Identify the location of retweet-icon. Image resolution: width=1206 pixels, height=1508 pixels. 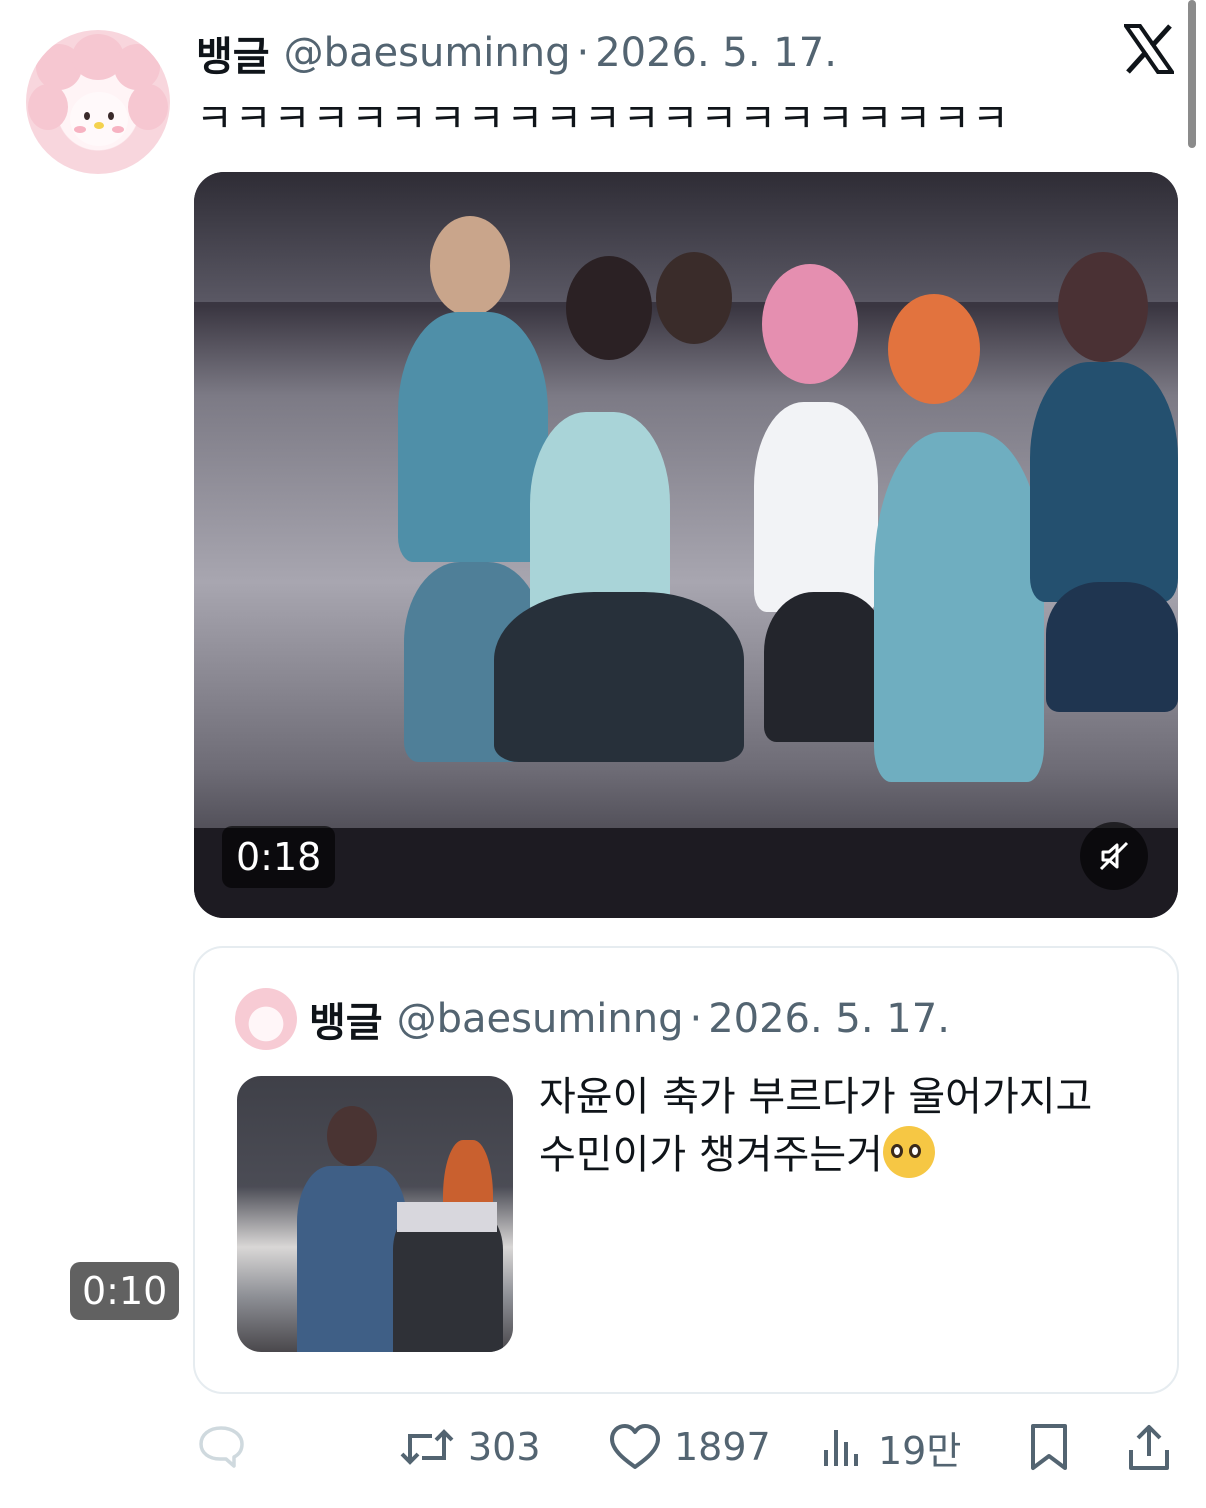
(427, 1447).